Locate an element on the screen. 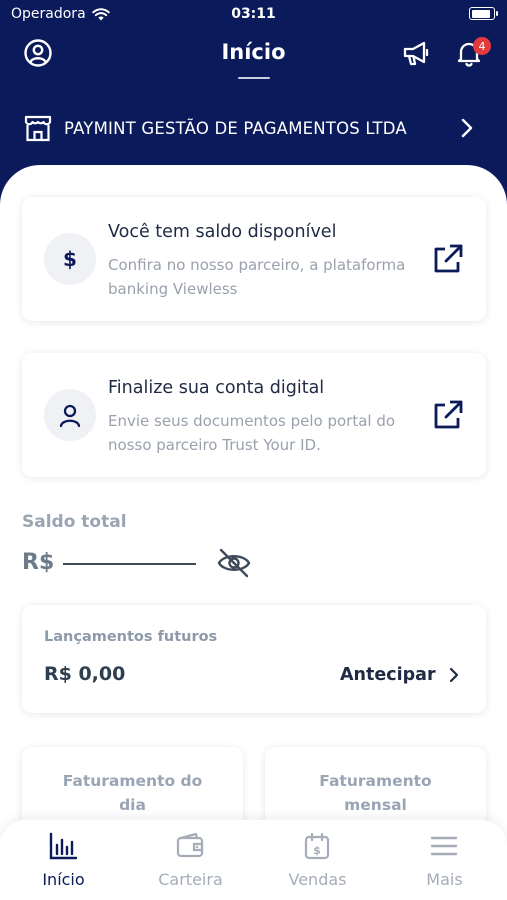 Image resolution: width=507 pixels, height=900 pixels. future-entries-value: R$ 0,00 is located at coordinates (85, 674).